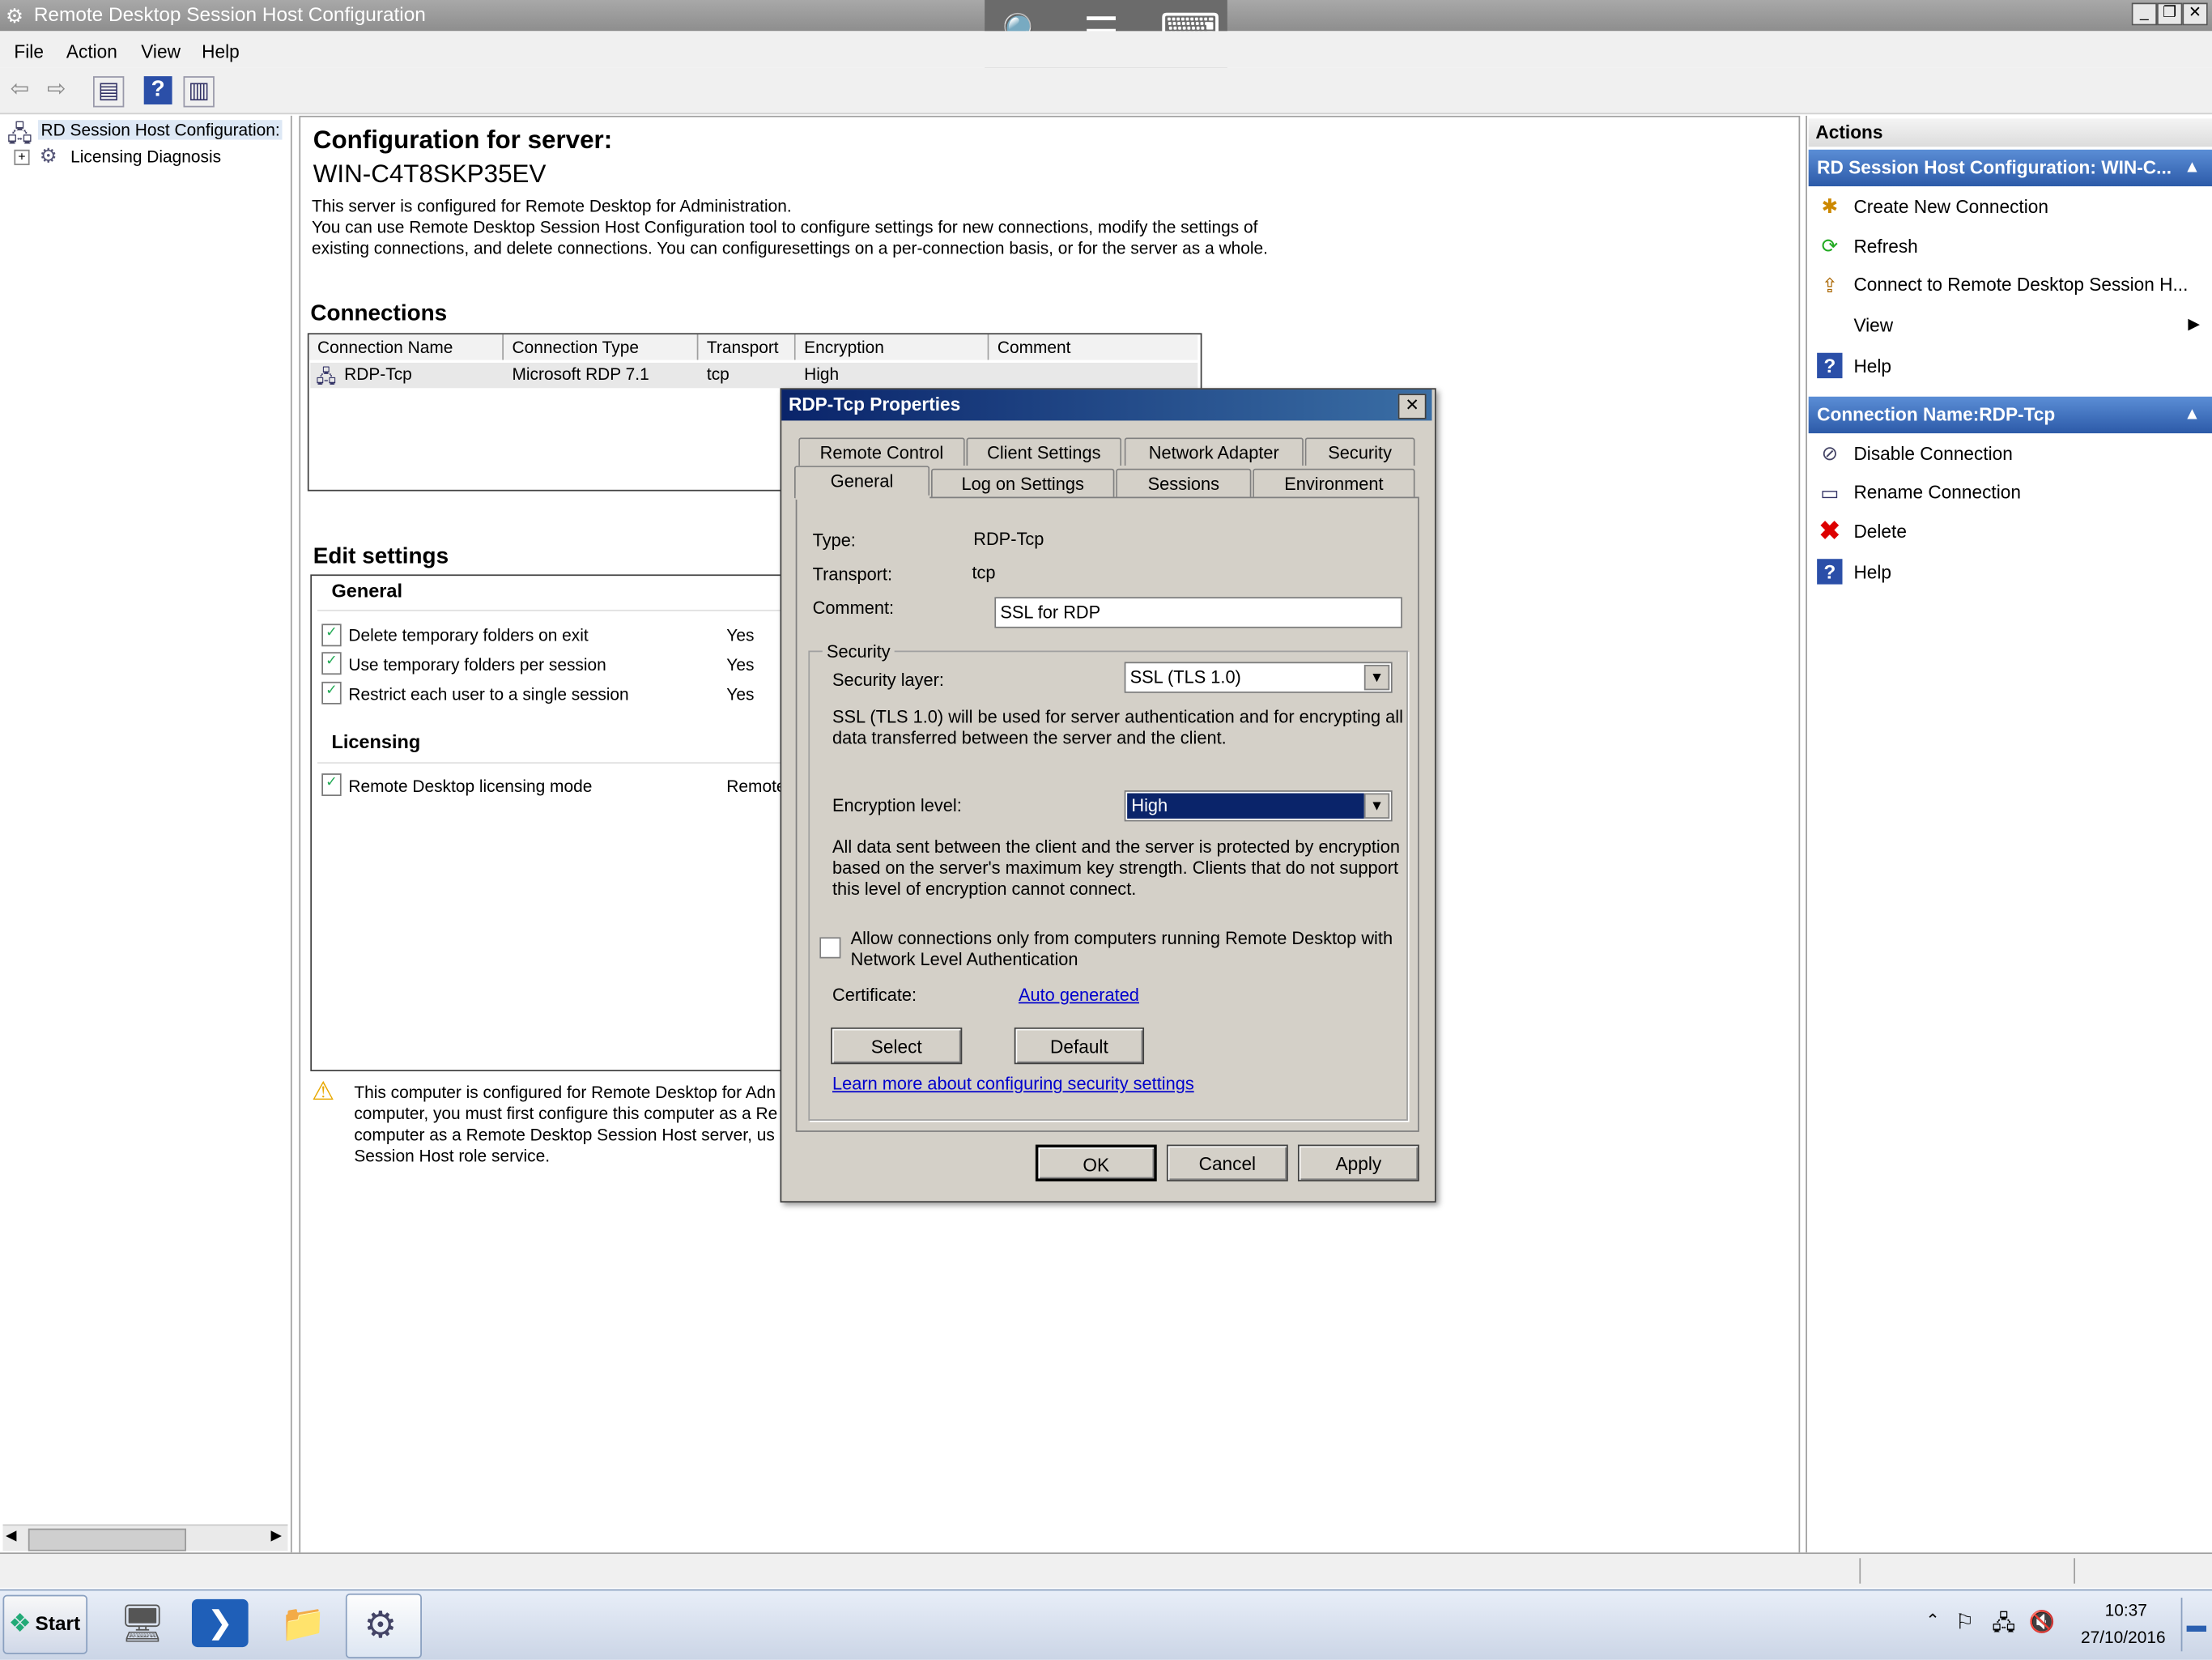  What do you see at coordinates (383, 1626) in the screenshot?
I see `rdsh-config-taskbar-button: ⚙` at bounding box center [383, 1626].